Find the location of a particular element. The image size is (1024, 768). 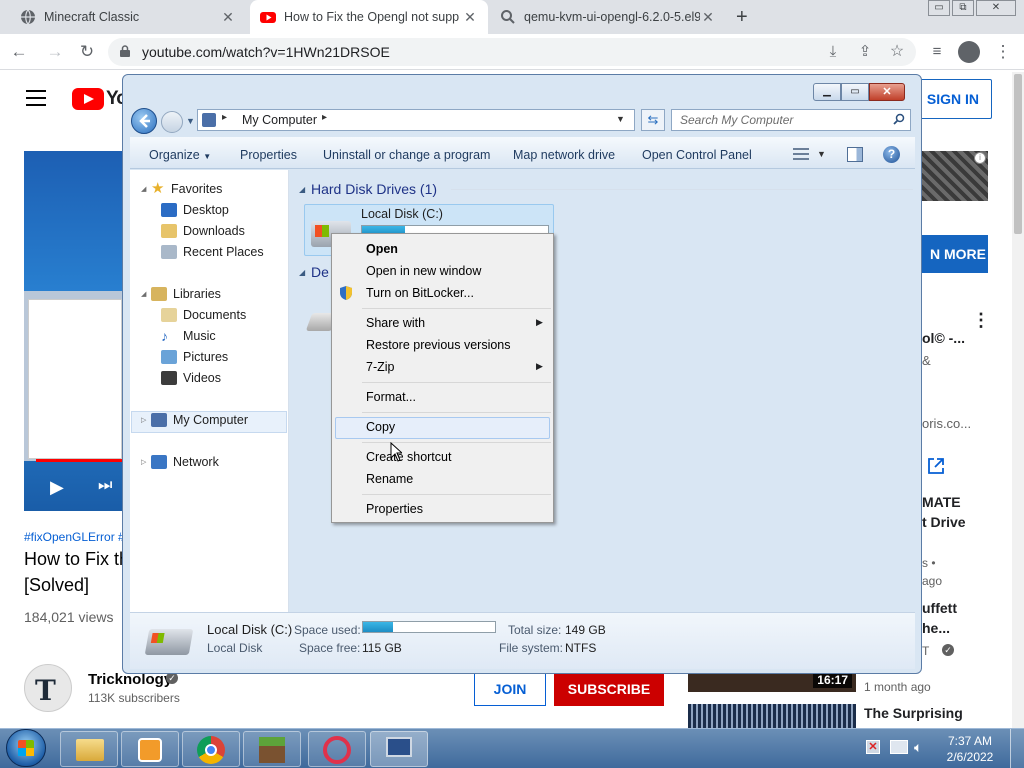

tab-qemu-search: qemu-kvm-ui-opengl-6.2.0-5.el9 ✕ is located at coordinates (608, 17).